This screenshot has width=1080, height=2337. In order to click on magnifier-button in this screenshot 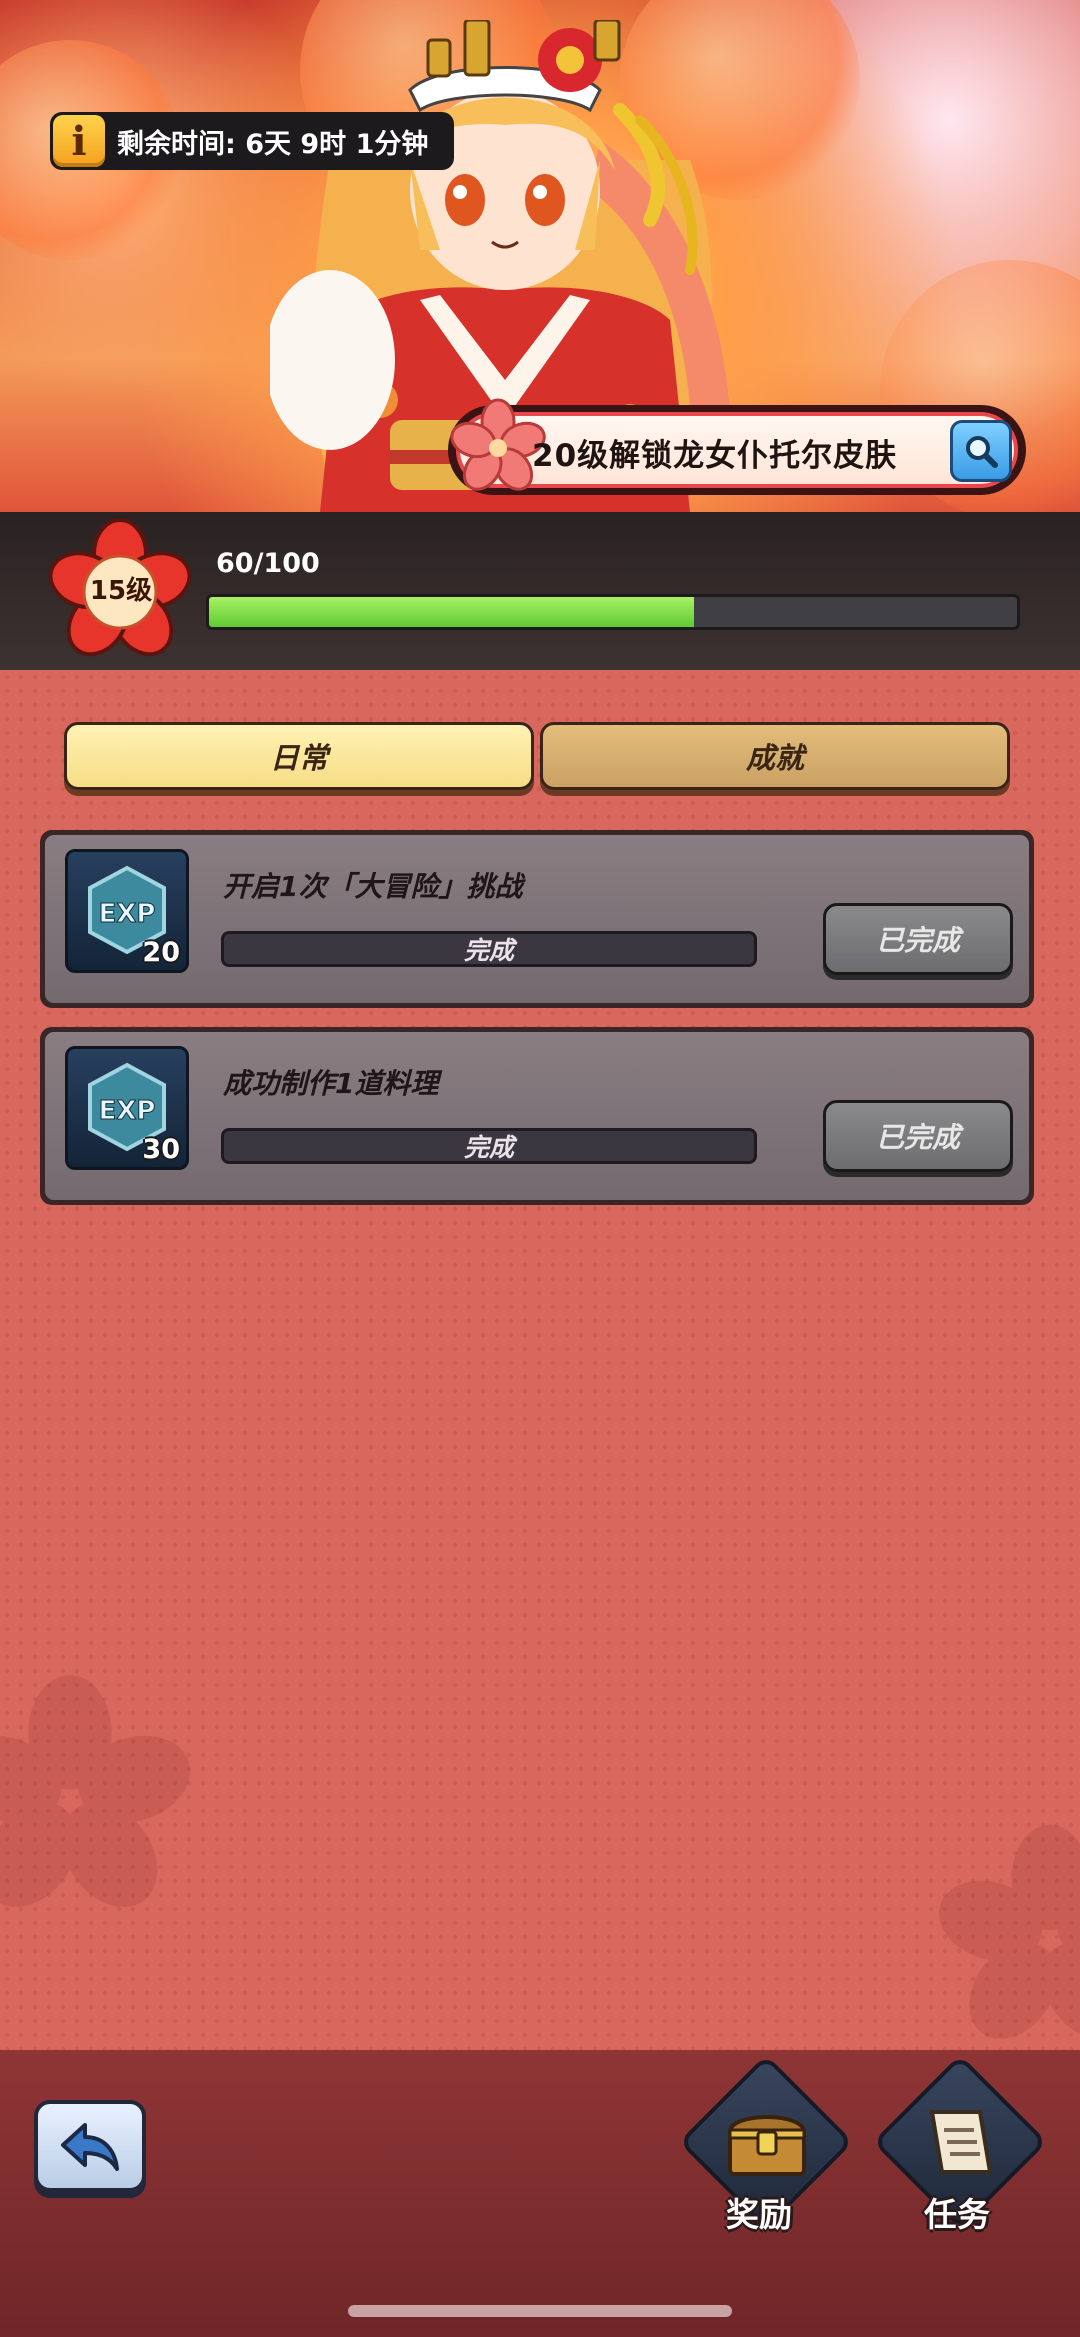, I will do `click(981, 451)`.